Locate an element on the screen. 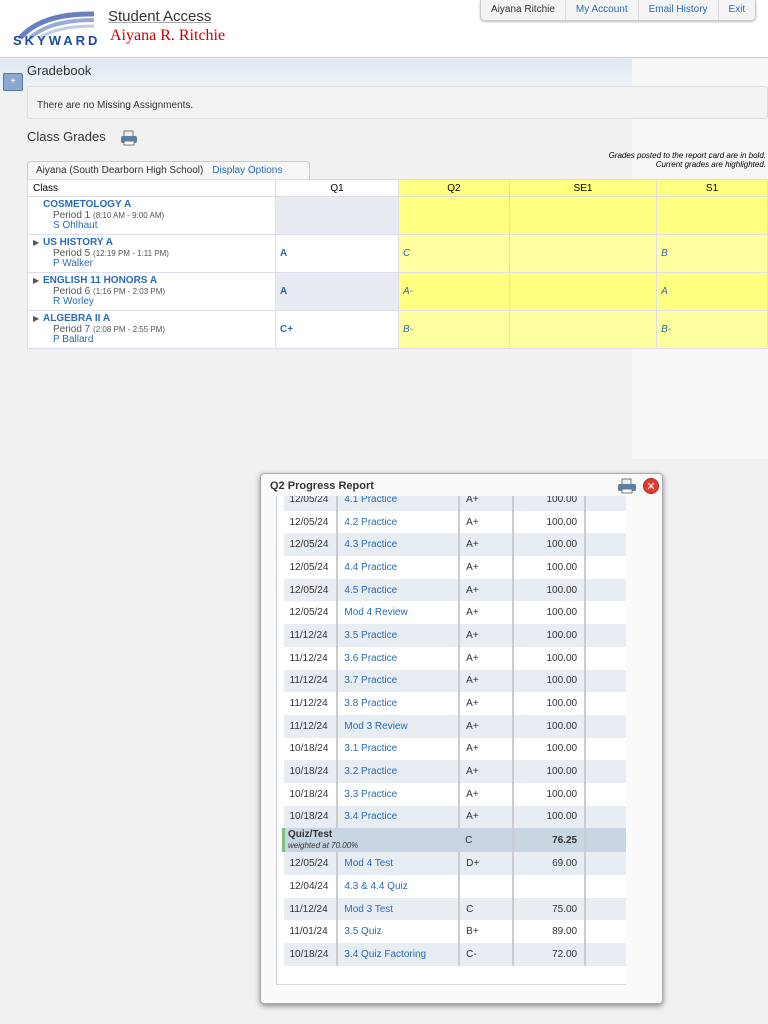 Image resolution: width=768 pixels, height=1024 pixels. assignment-link: 3.4 Quiz Factoring is located at coordinates (399, 954).